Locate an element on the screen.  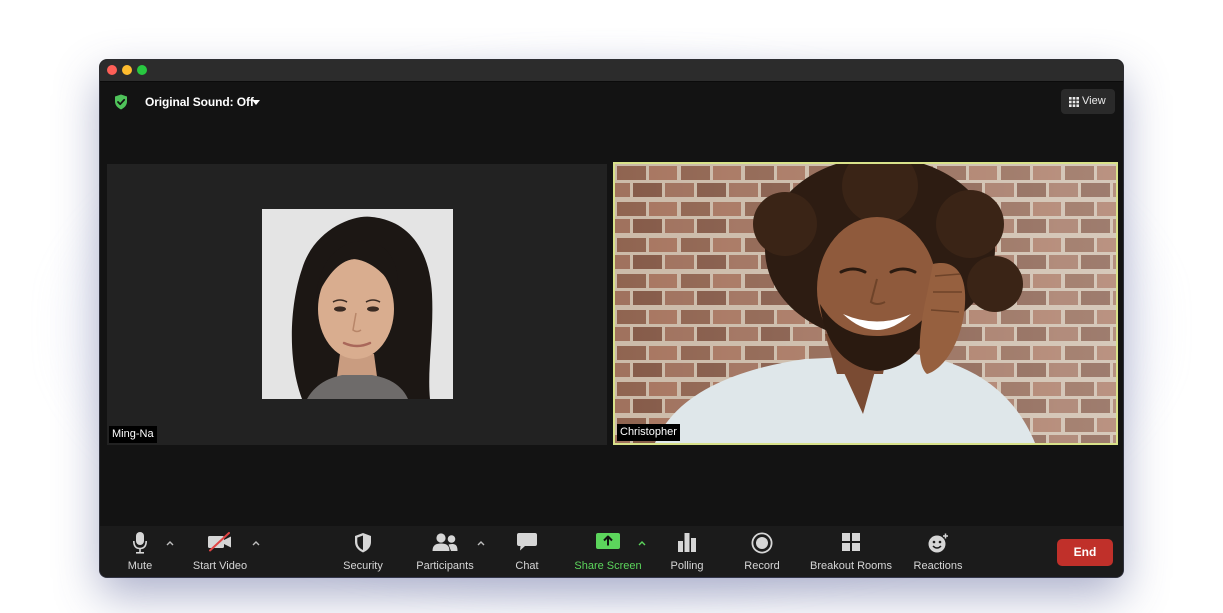
start-video-button: Start Video is located at coordinates (220, 551).